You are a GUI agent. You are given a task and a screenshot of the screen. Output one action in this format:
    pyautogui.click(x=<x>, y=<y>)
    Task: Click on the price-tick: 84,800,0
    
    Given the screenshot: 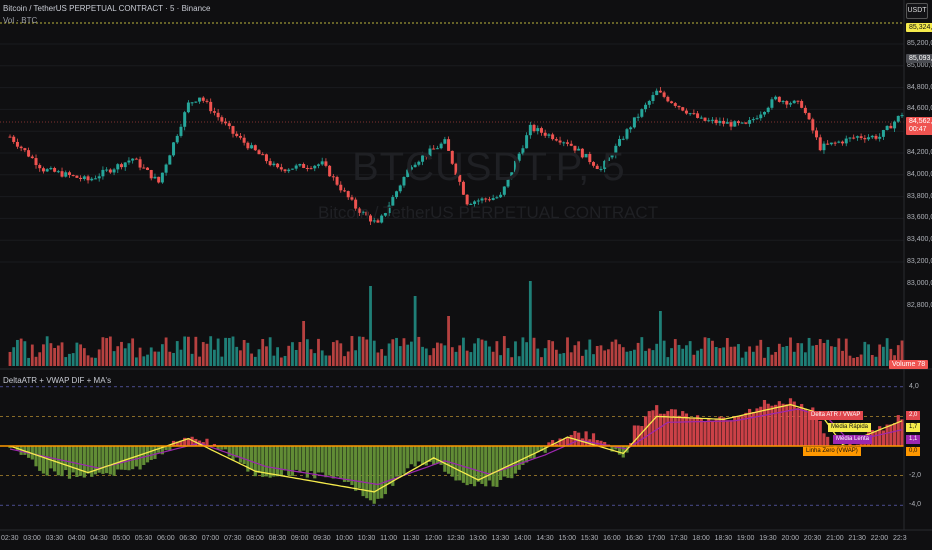 What is the action you would take?
    pyautogui.click(x=919, y=87)
    